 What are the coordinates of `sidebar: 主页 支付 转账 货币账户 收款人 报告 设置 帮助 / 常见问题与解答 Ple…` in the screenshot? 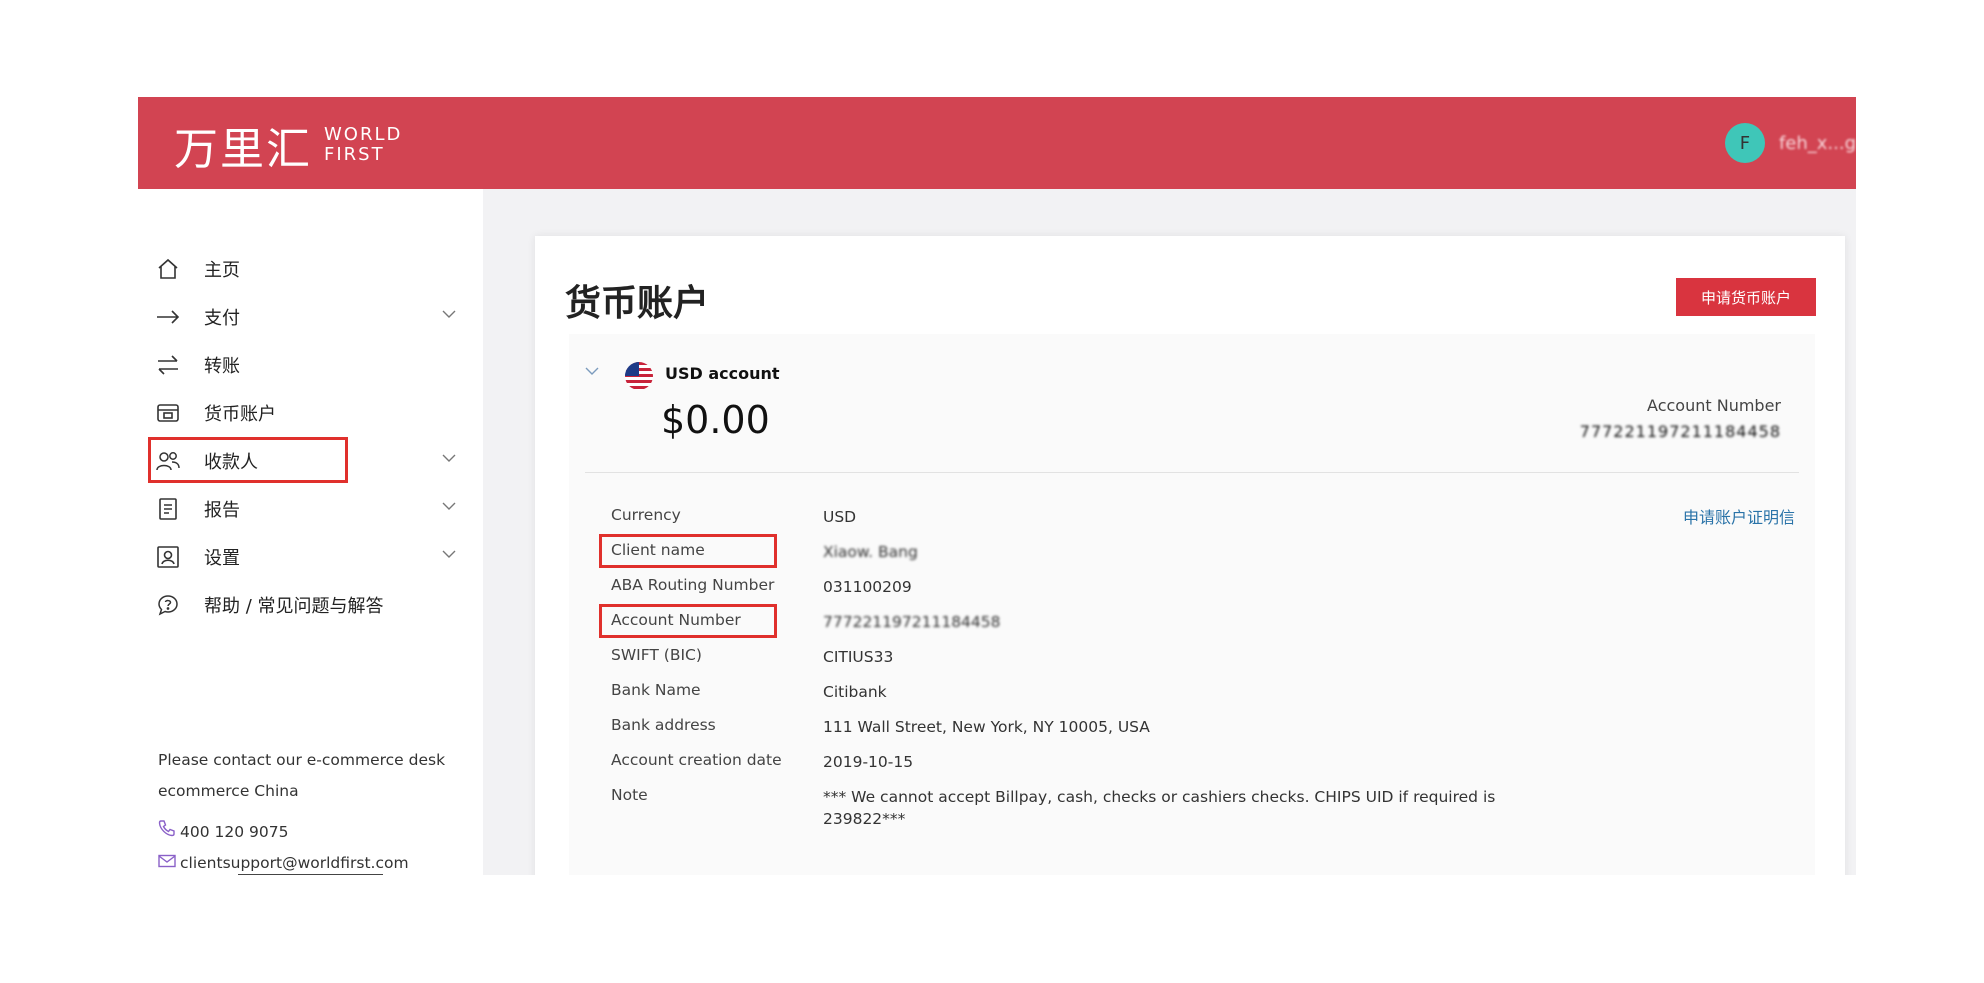 It's located at (310, 532).